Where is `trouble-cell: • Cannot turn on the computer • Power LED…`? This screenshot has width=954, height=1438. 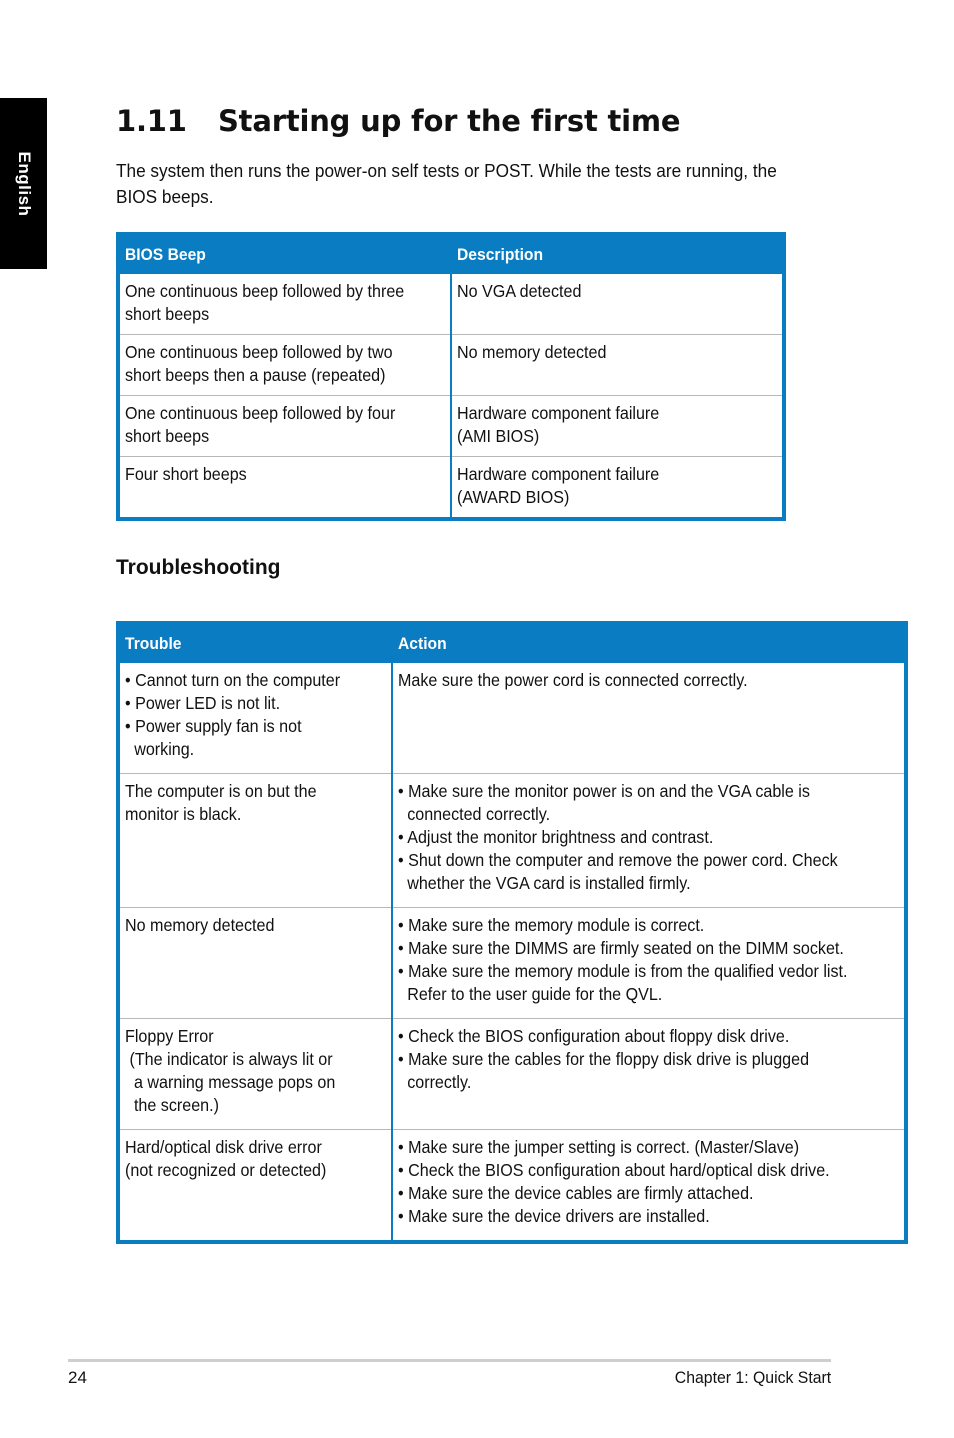
trouble-cell: • Cannot turn on the computer • Power LED… is located at coordinates (255, 718).